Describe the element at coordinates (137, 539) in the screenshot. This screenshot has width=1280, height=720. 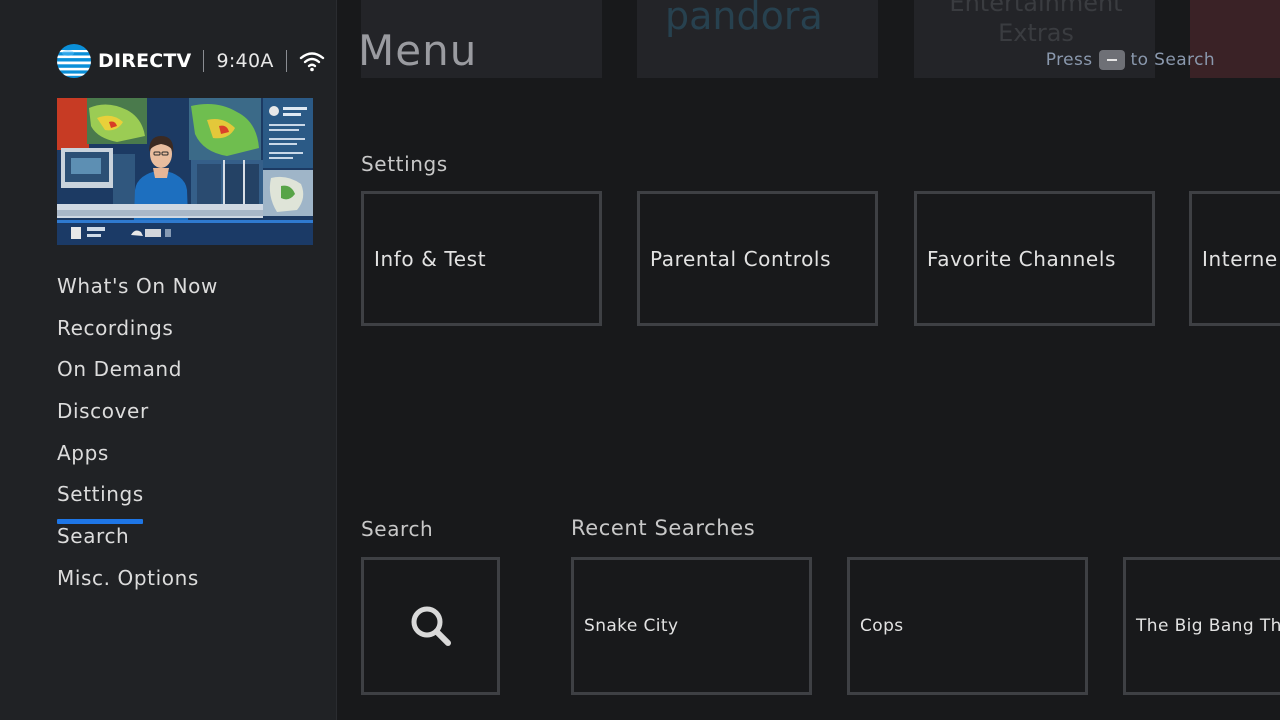
I see `nav-item-search: Search` at that location.